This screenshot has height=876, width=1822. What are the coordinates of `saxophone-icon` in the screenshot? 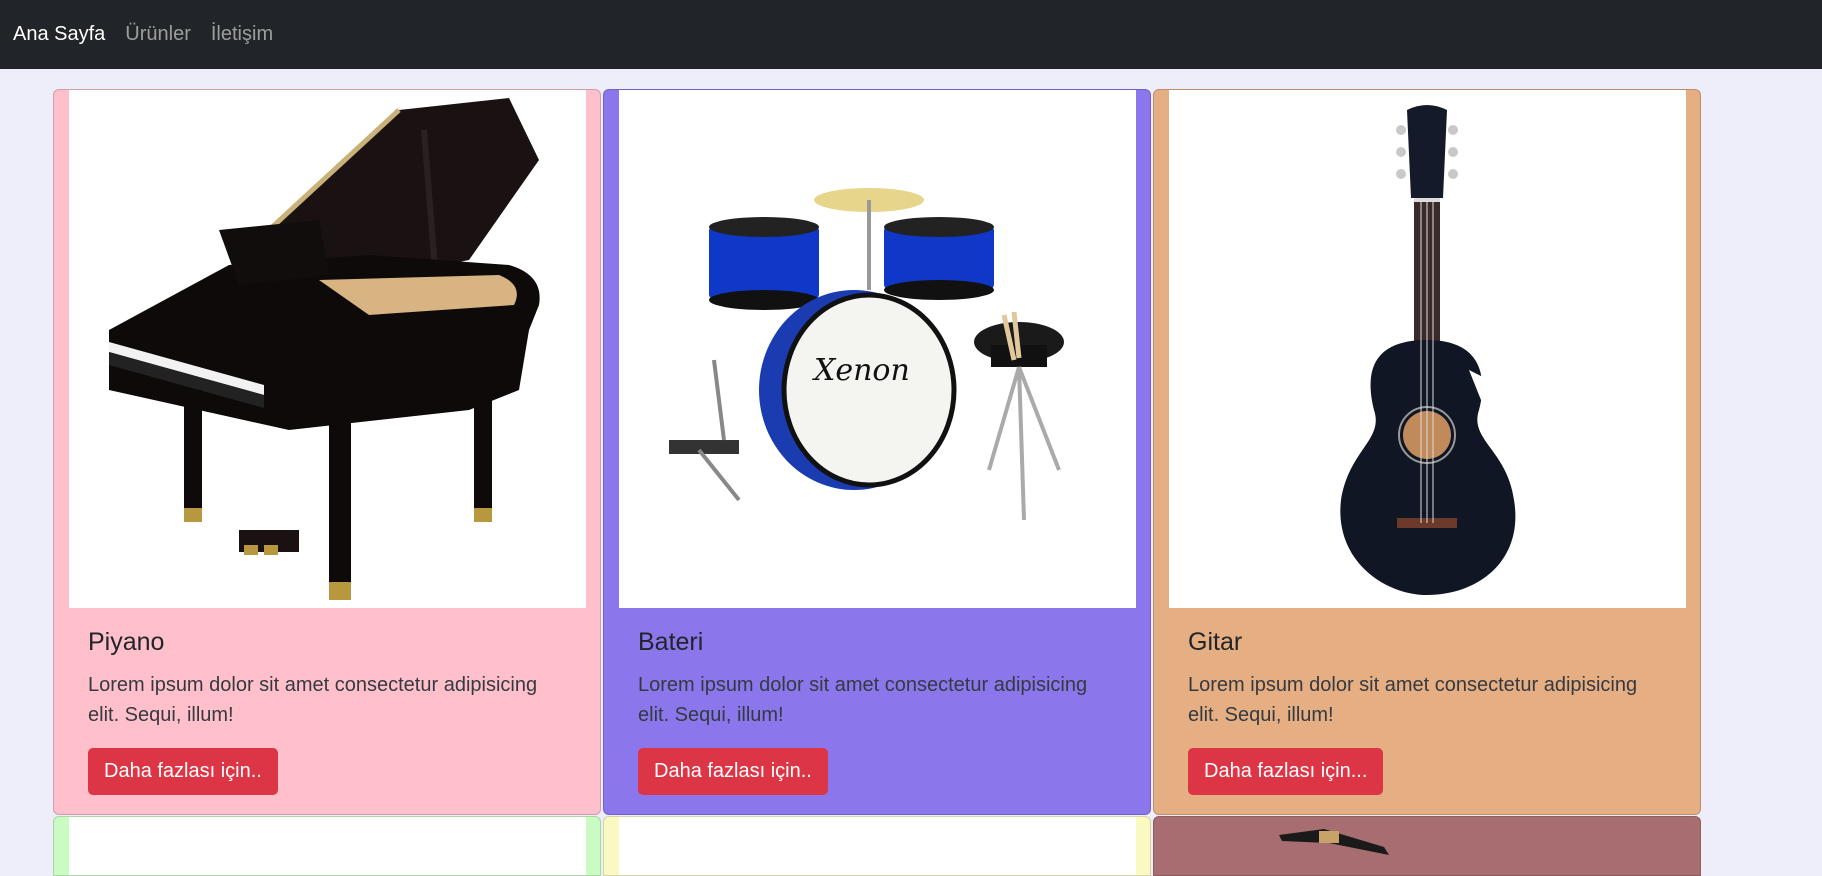 It's located at (1334, 842).